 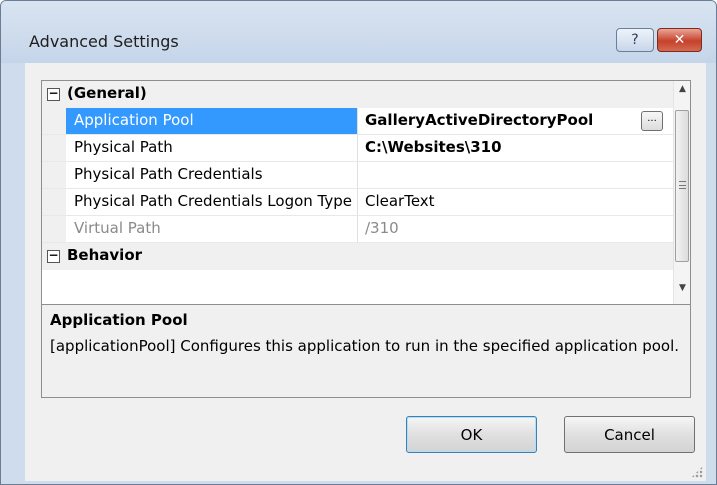 I want to click on window-title: Advanced Settings, so click(x=104, y=41).